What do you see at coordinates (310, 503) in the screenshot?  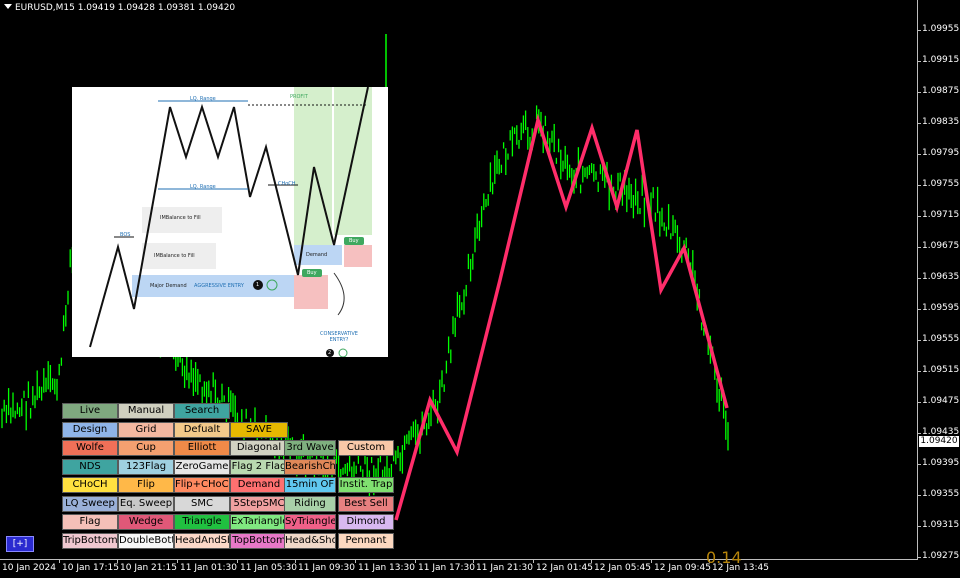 I see `pattern-button-riding: Riding` at bounding box center [310, 503].